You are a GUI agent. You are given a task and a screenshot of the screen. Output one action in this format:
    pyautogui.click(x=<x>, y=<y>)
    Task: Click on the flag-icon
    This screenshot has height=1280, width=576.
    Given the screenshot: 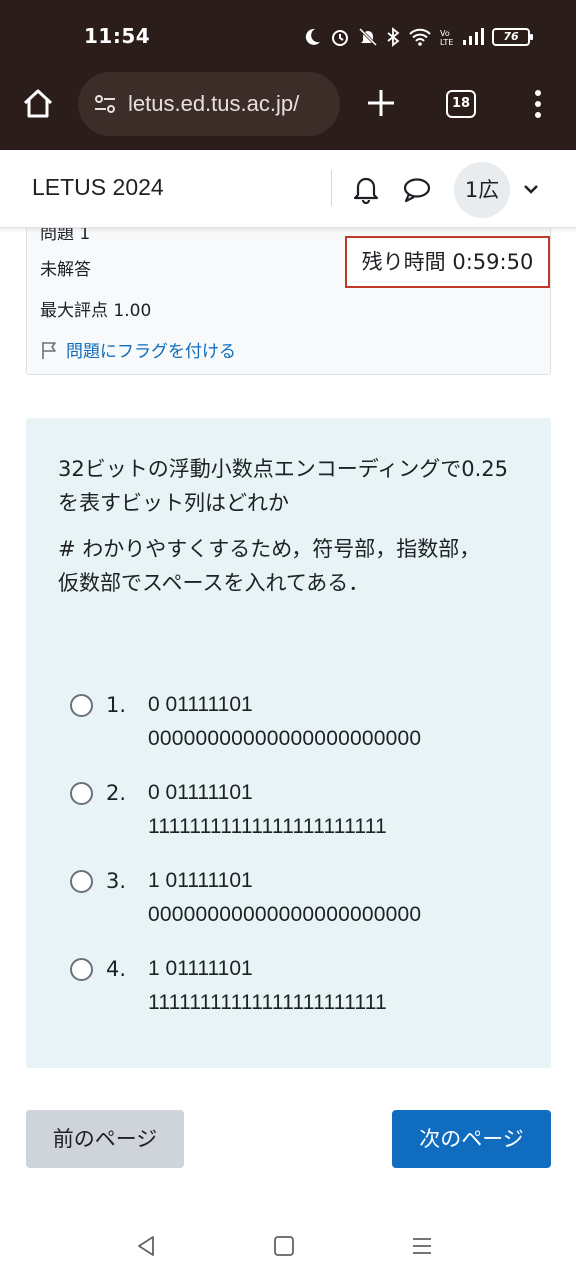 What is the action you would take?
    pyautogui.click(x=49, y=350)
    